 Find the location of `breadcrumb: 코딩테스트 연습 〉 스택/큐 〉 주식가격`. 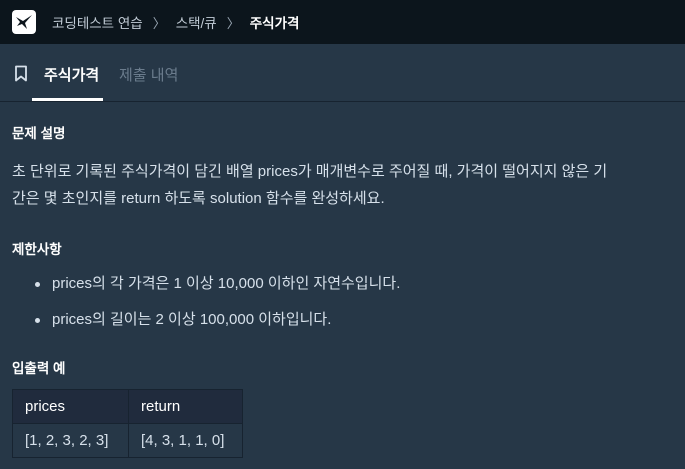

breadcrumb: 코딩테스트 연습 〉 스택/큐 〉 주식가격 is located at coordinates (175, 22).